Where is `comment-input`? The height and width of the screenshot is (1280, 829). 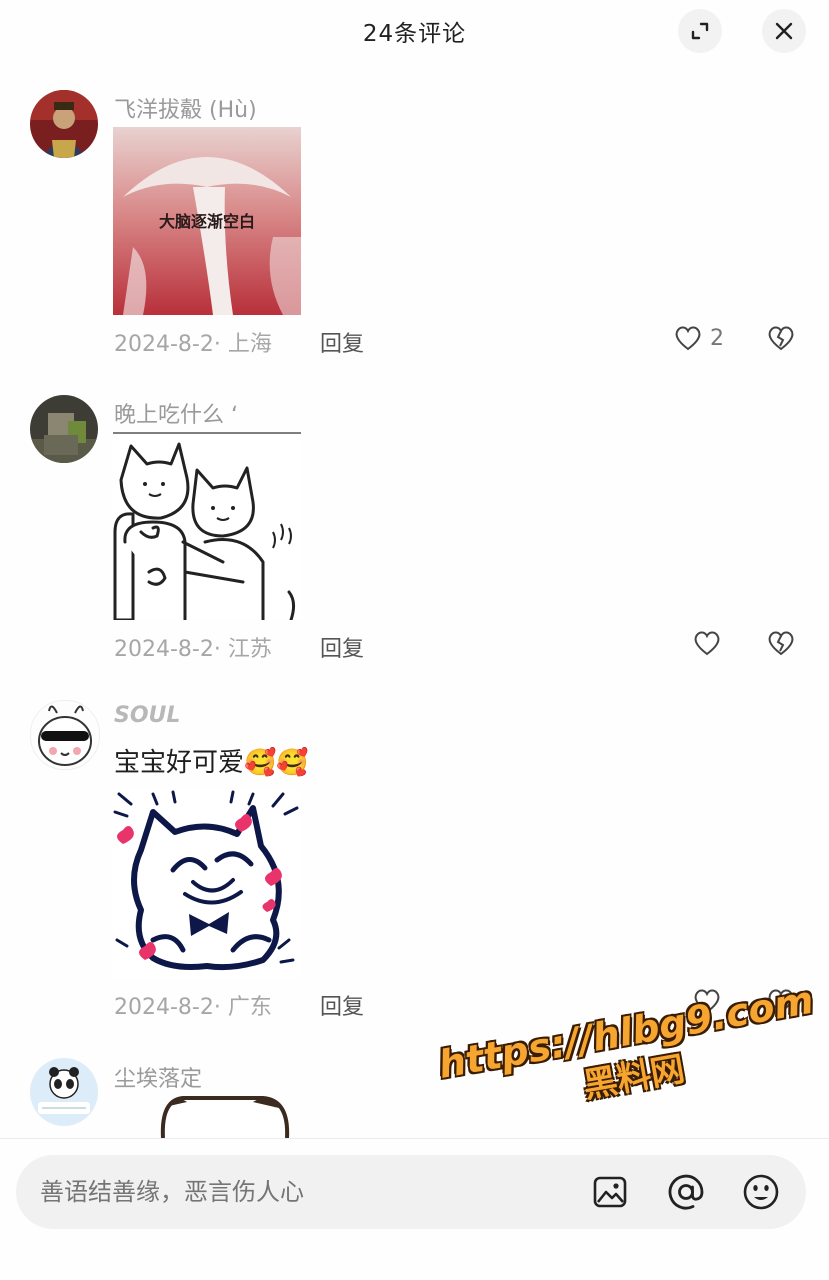 comment-input is located at coordinates (300, 1192).